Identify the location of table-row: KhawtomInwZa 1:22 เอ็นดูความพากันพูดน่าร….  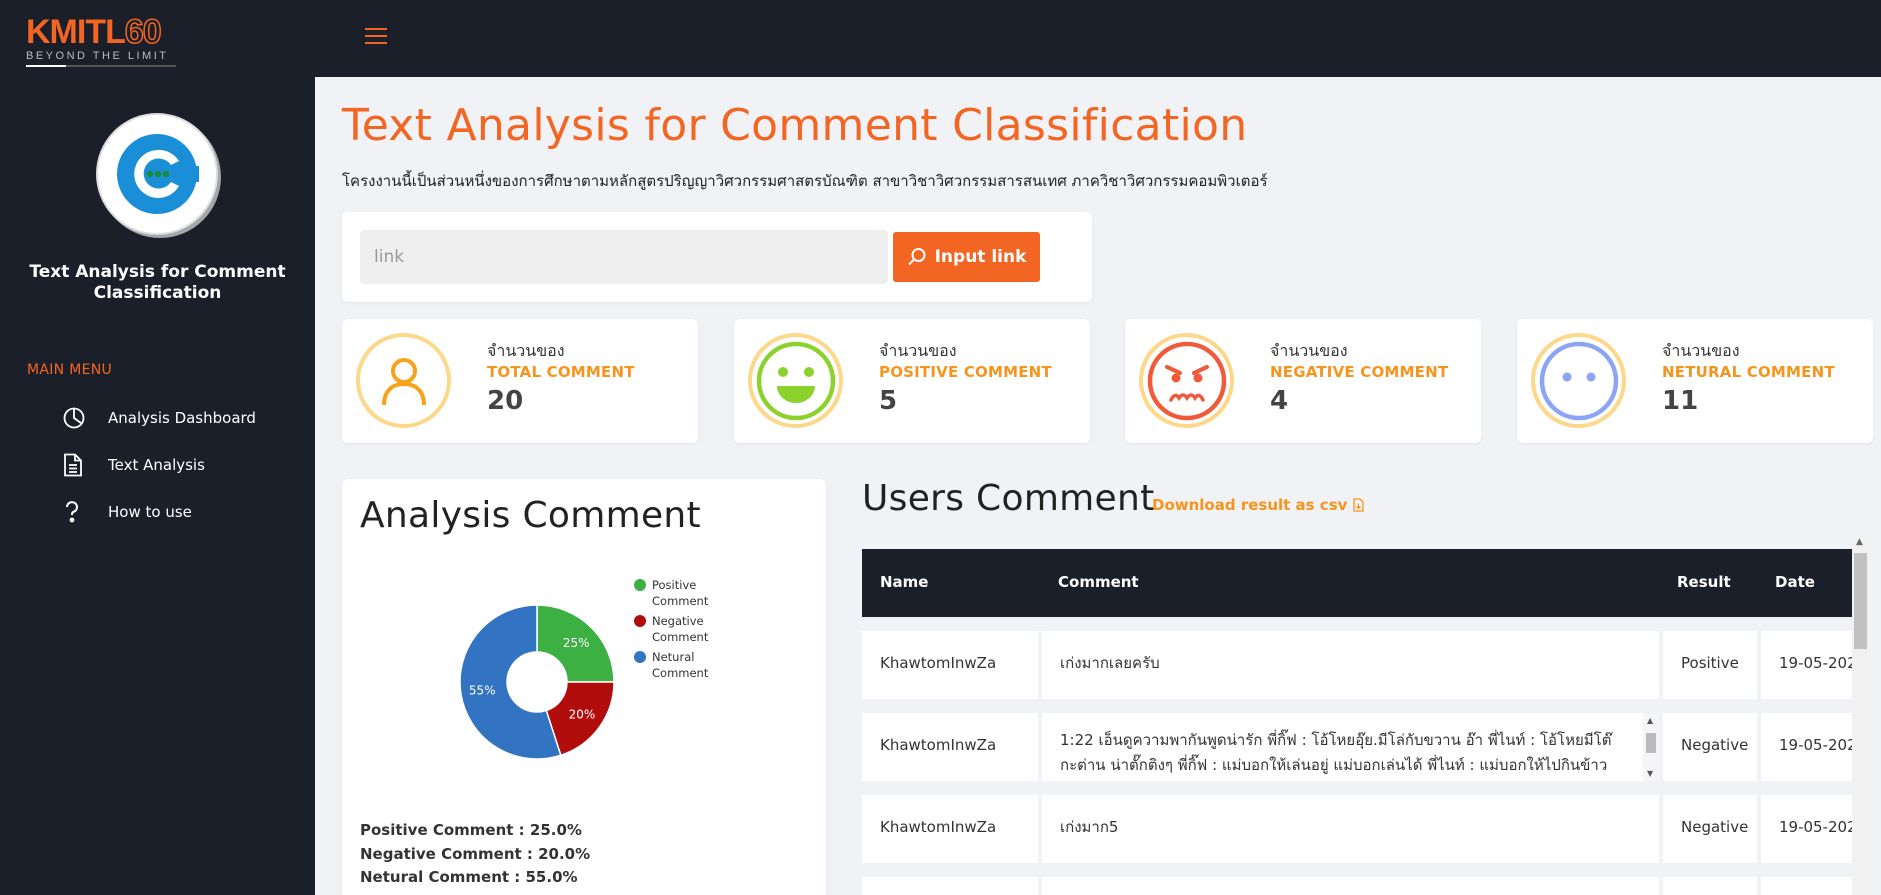
(1357, 747).